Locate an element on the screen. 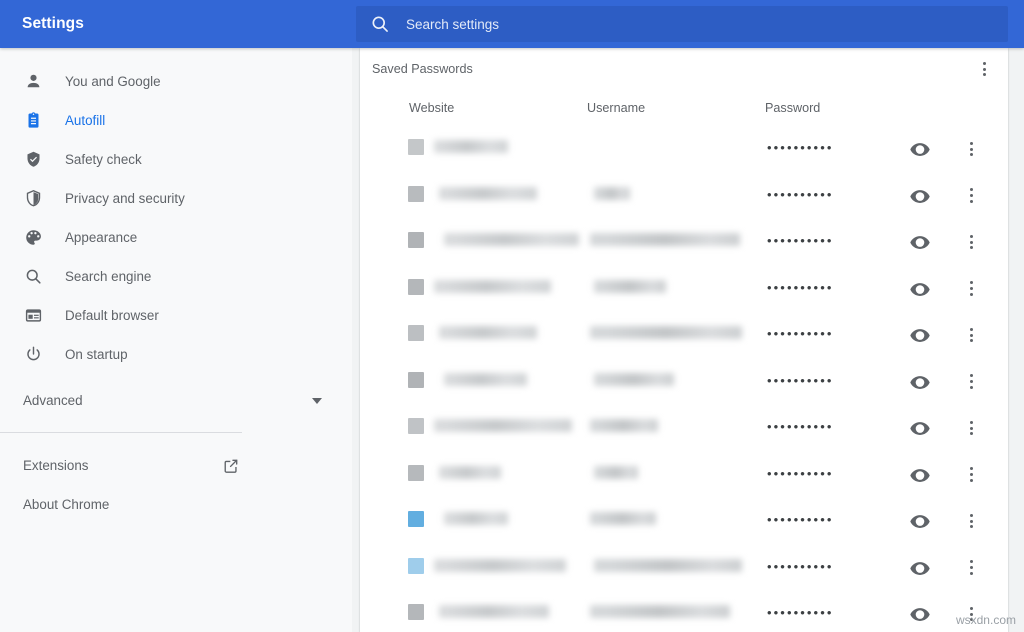 This screenshot has width=1024, height=632. card-title: Saved Passwords is located at coordinates (422, 69).